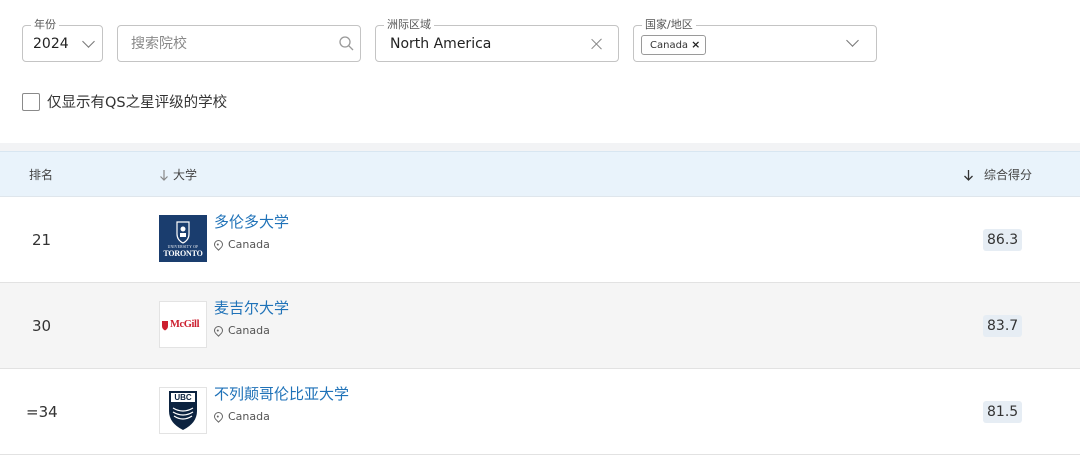 The image size is (1080, 457). I want to click on university-logo: McGill, so click(183, 324).